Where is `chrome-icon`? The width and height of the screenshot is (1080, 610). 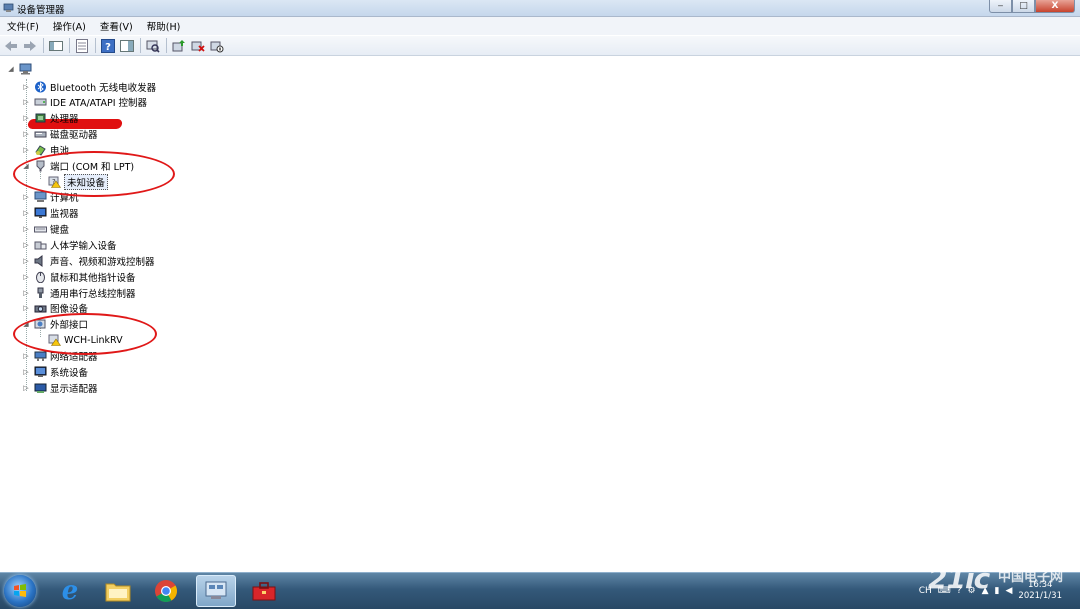
chrome-icon is located at coordinates (166, 591).